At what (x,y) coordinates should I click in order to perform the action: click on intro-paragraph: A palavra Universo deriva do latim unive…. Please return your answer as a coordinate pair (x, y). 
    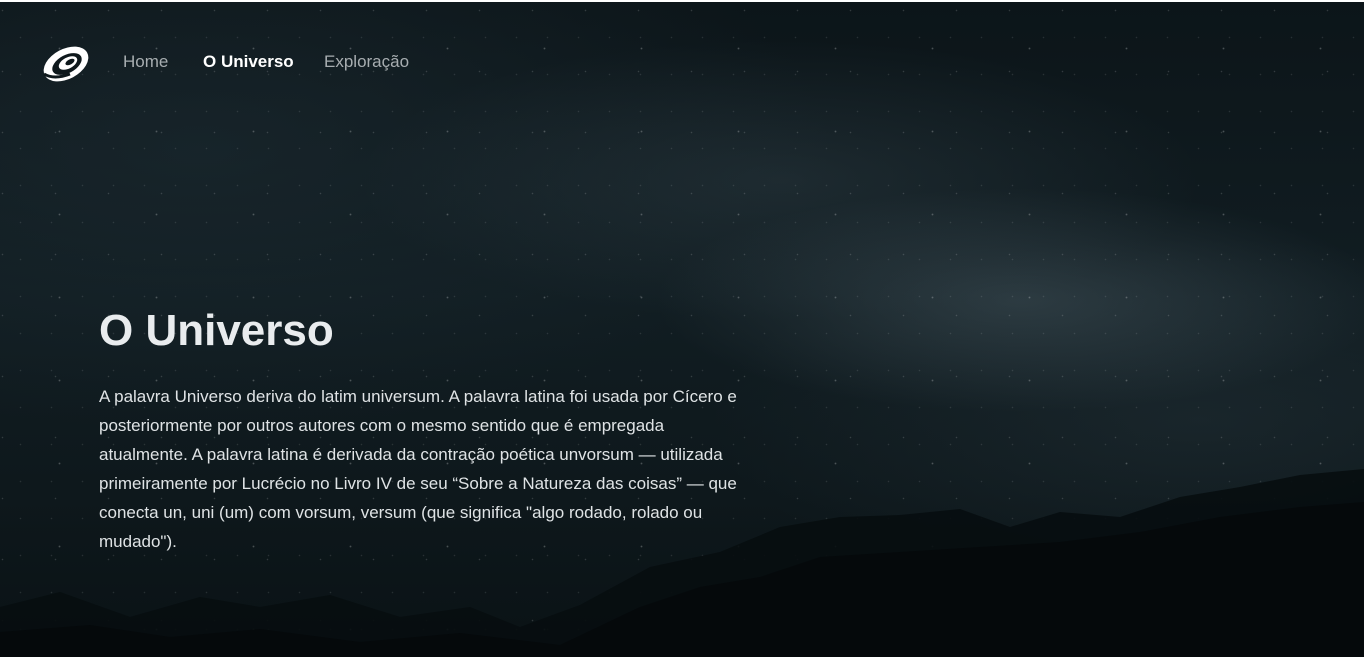
    Looking at the image, I should click on (418, 469).